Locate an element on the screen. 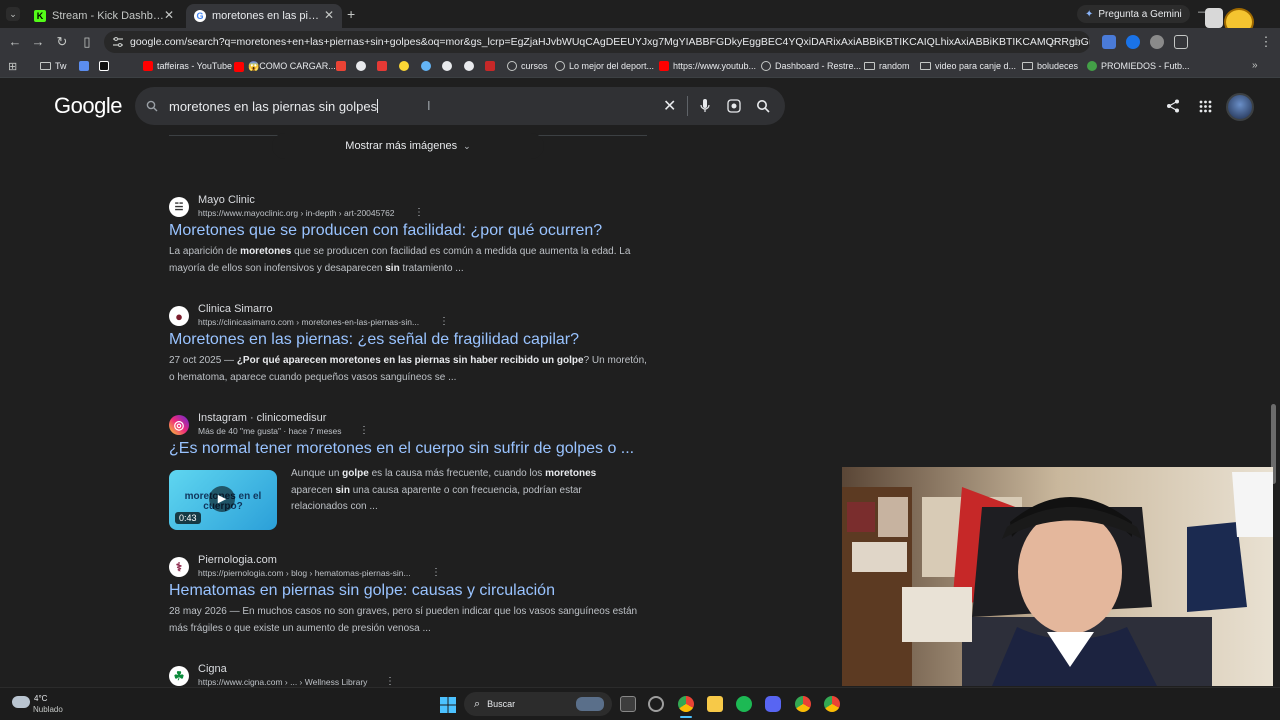 The image size is (1280, 720). bookmark-label: boludeces is located at coordinates (1058, 66).